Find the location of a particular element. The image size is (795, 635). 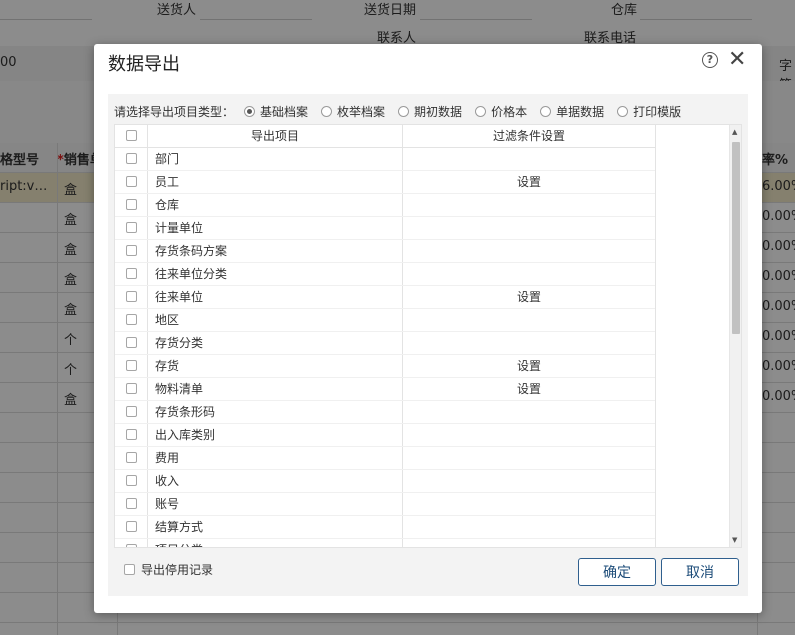

export-disabled-label: 导出停用记录 is located at coordinates (177, 570).